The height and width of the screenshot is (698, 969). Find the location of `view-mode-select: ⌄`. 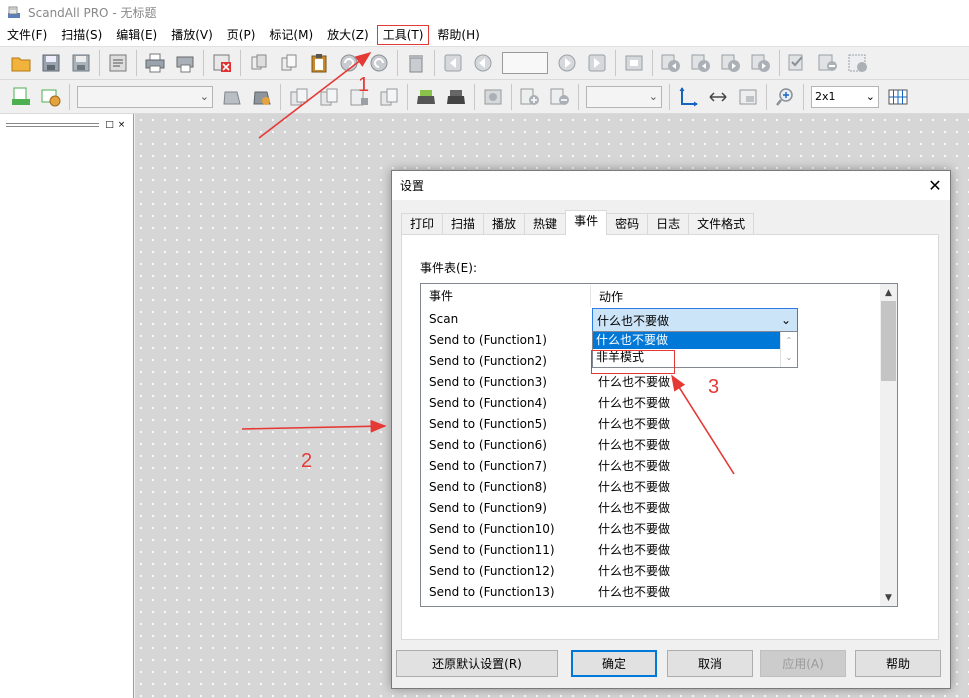

view-mode-select: ⌄ is located at coordinates (624, 96).